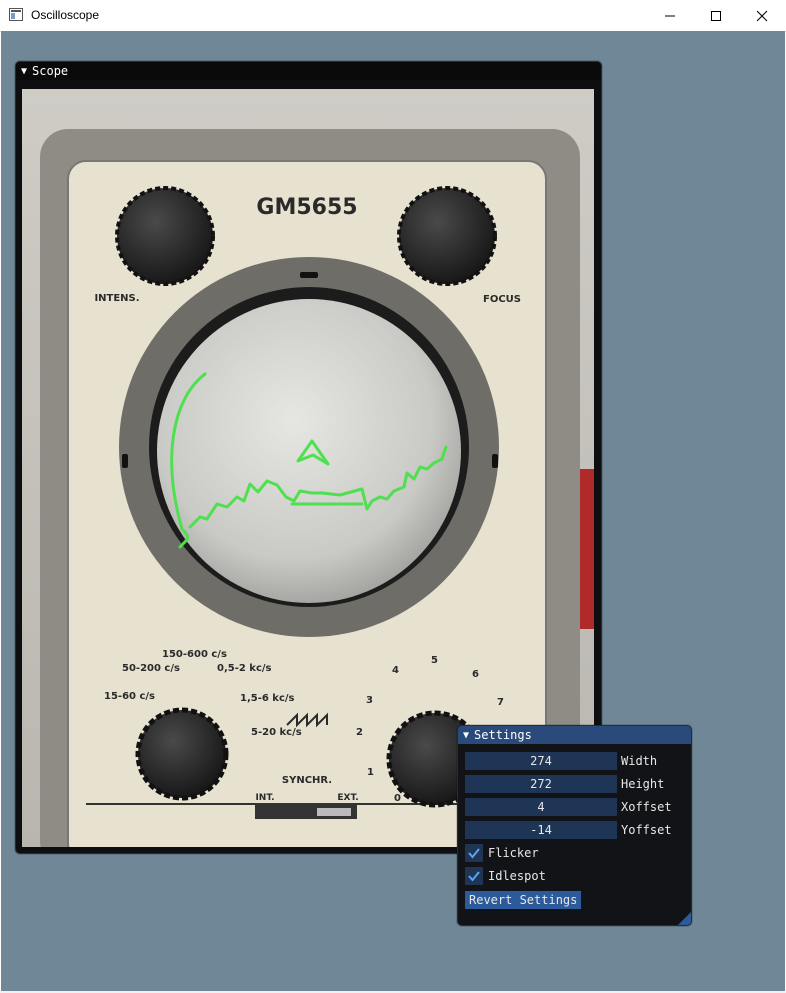  Describe the element at coordinates (475, 674) in the screenshot. I see `dial-number: 6` at that location.